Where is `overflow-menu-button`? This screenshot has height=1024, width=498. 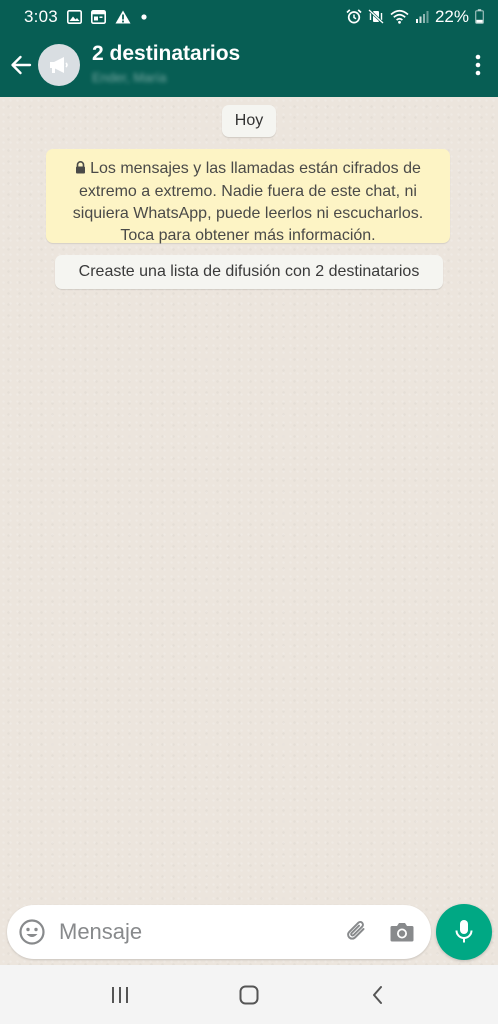 overflow-menu-button is located at coordinates (478, 65).